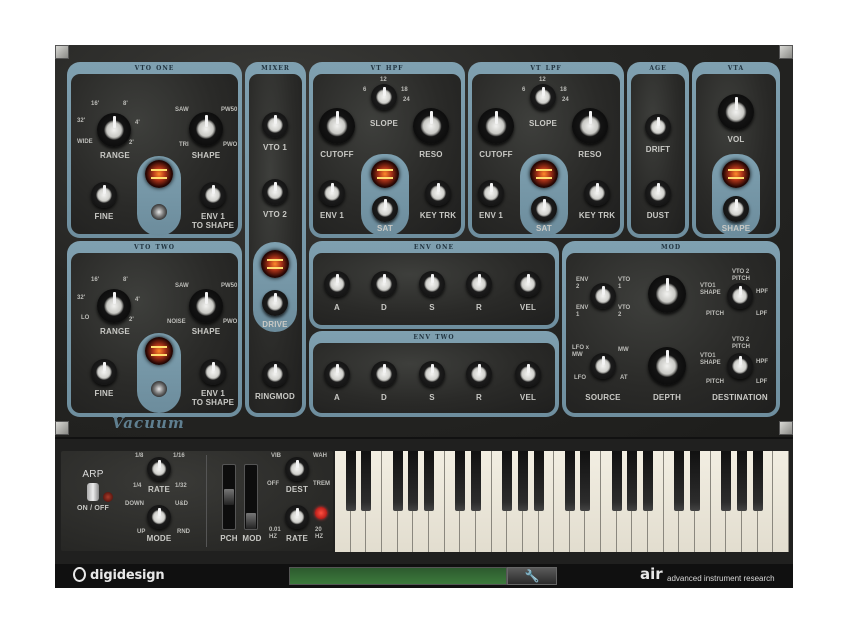  Describe the element at coordinates (431, 126) in the screenshot. I see `hpf-reso-knob` at that location.